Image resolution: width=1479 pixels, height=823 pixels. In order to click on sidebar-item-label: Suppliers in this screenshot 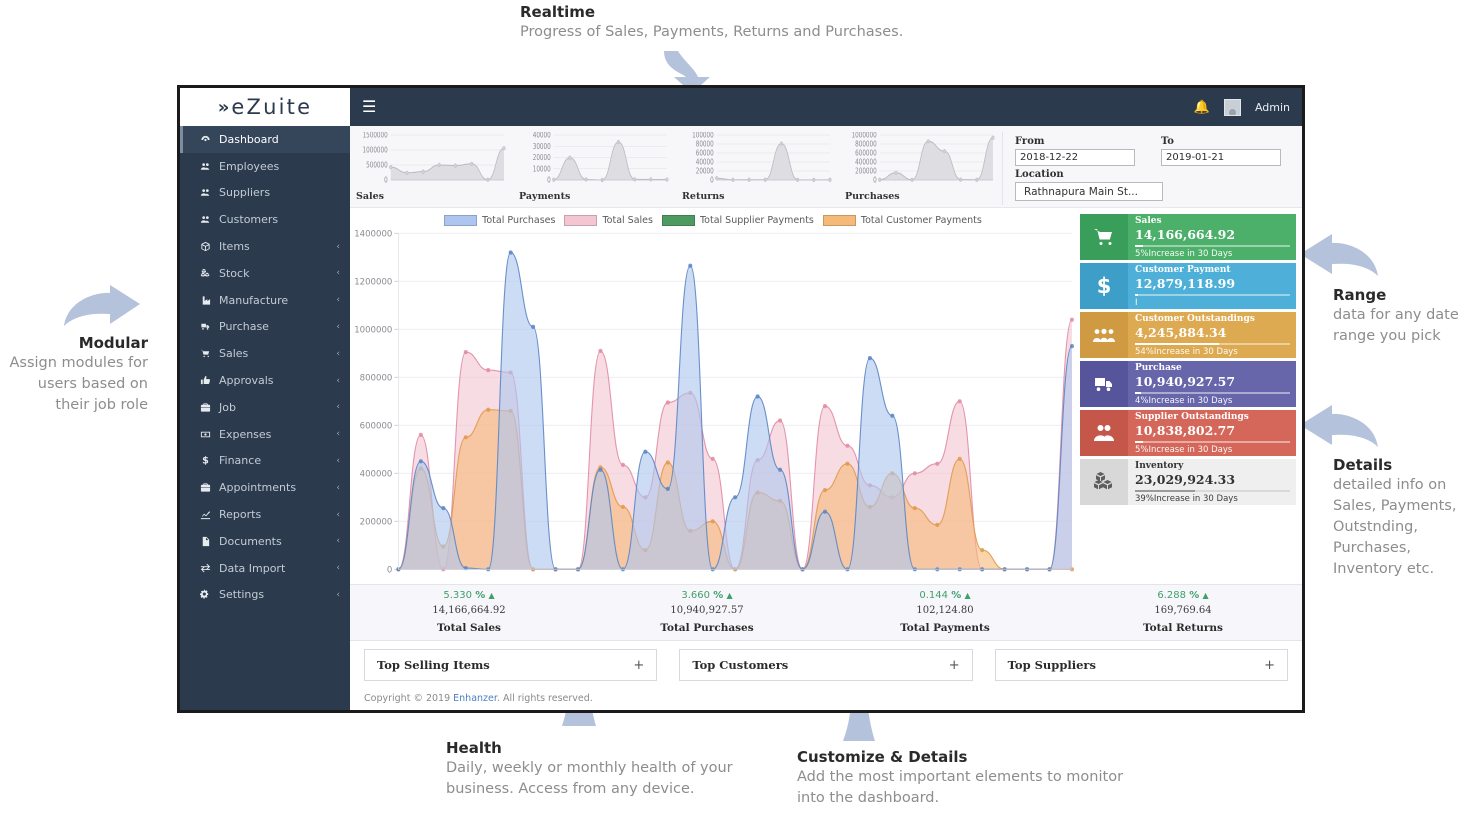, I will do `click(245, 193)`.